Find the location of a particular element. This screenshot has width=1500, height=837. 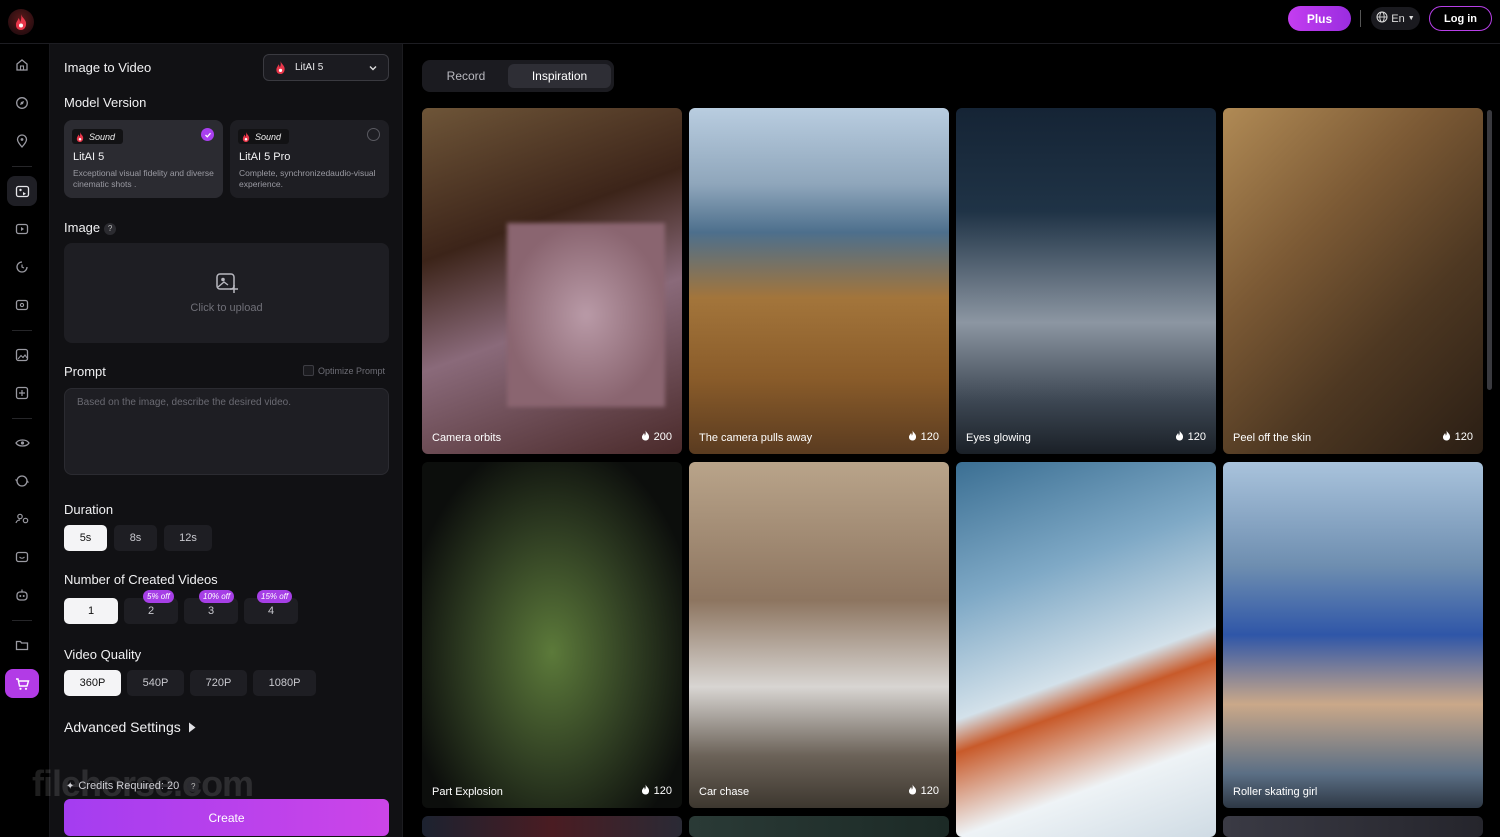

users-icon is located at coordinates (22, 519).